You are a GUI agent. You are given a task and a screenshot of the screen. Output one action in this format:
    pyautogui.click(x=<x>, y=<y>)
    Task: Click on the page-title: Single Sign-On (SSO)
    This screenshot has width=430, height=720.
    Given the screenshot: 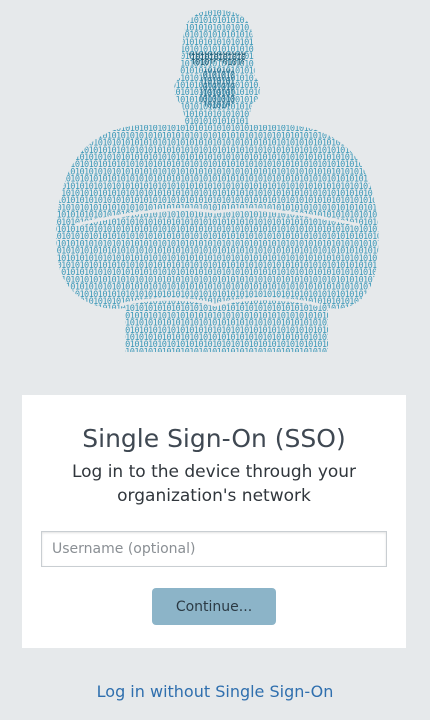 What is the action you would take?
    pyautogui.click(x=214, y=438)
    